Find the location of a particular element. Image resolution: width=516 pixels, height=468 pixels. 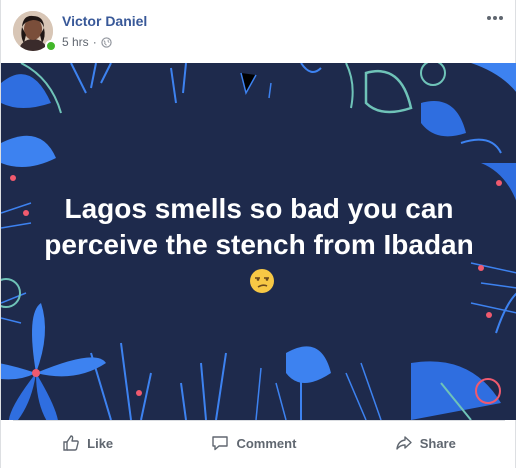

unamused-face-emoji is located at coordinates (262, 281).